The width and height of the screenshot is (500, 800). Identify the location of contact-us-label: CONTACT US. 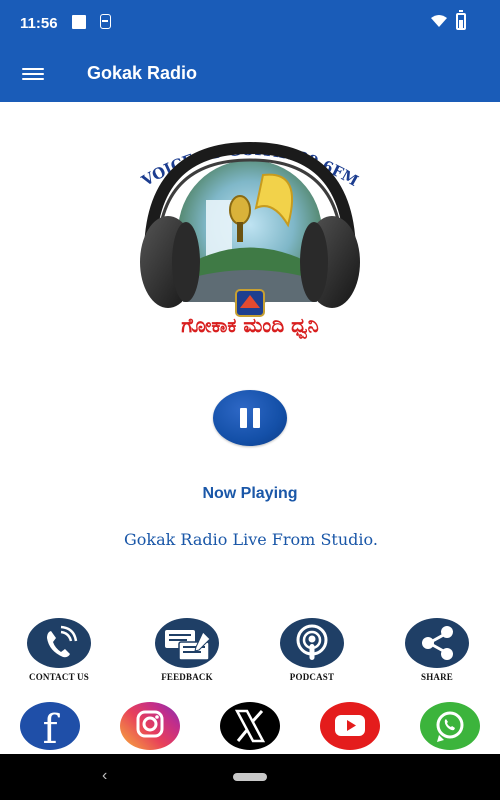
(59, 677).